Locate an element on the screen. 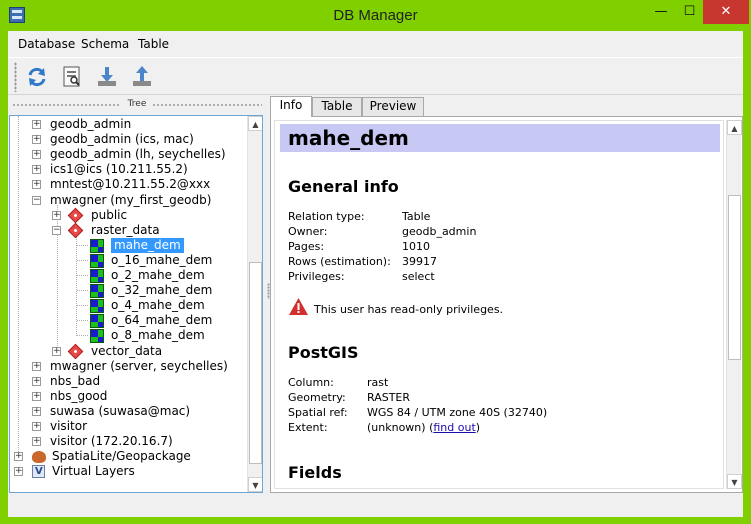  schema-icon is located at coordinates (75, 215).